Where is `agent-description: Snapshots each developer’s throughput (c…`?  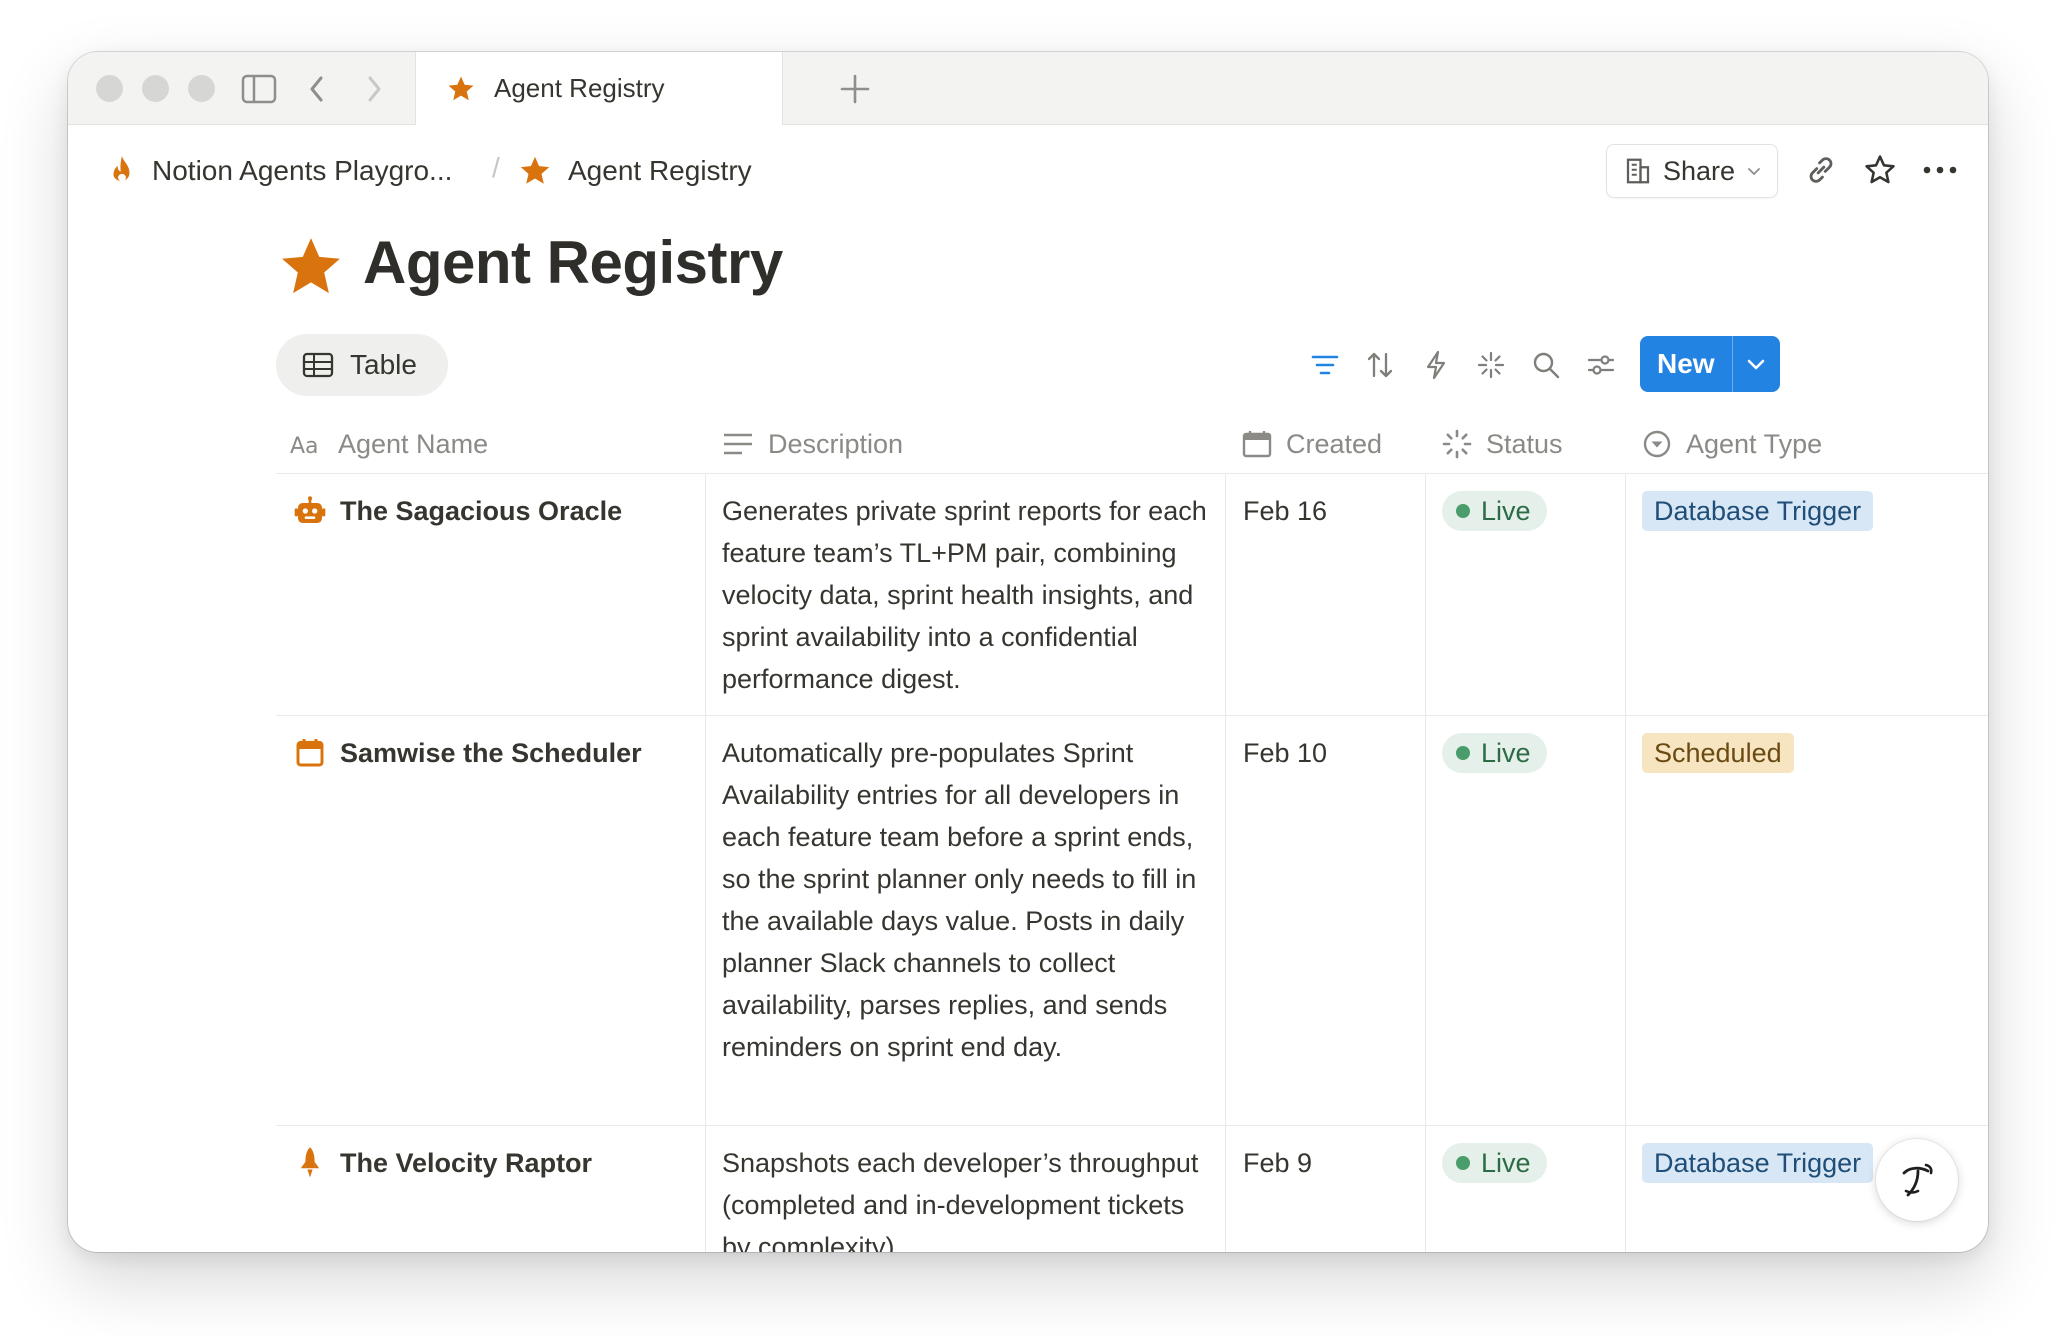 agent-description: Snapshots each developer’s throughput (c… is located at coordinates (960, 1200).